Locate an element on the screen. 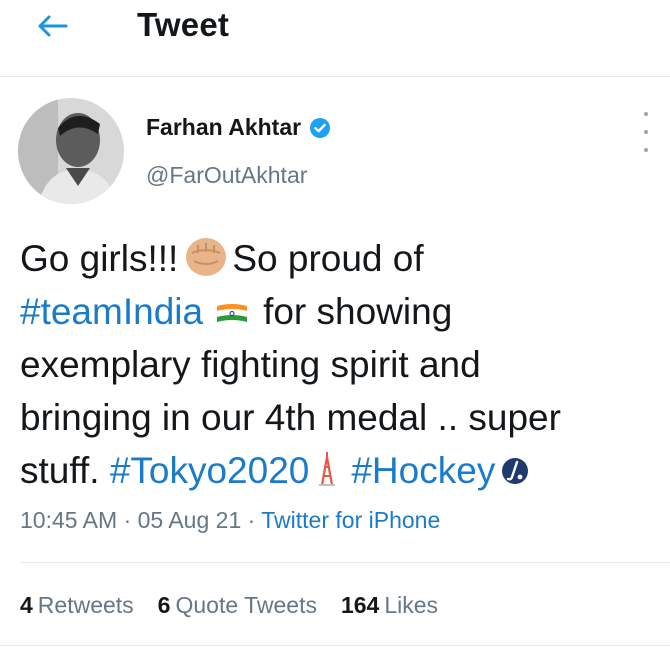 This screenshot has height=650, width=670. back-button is located at coordinates (52, 26).